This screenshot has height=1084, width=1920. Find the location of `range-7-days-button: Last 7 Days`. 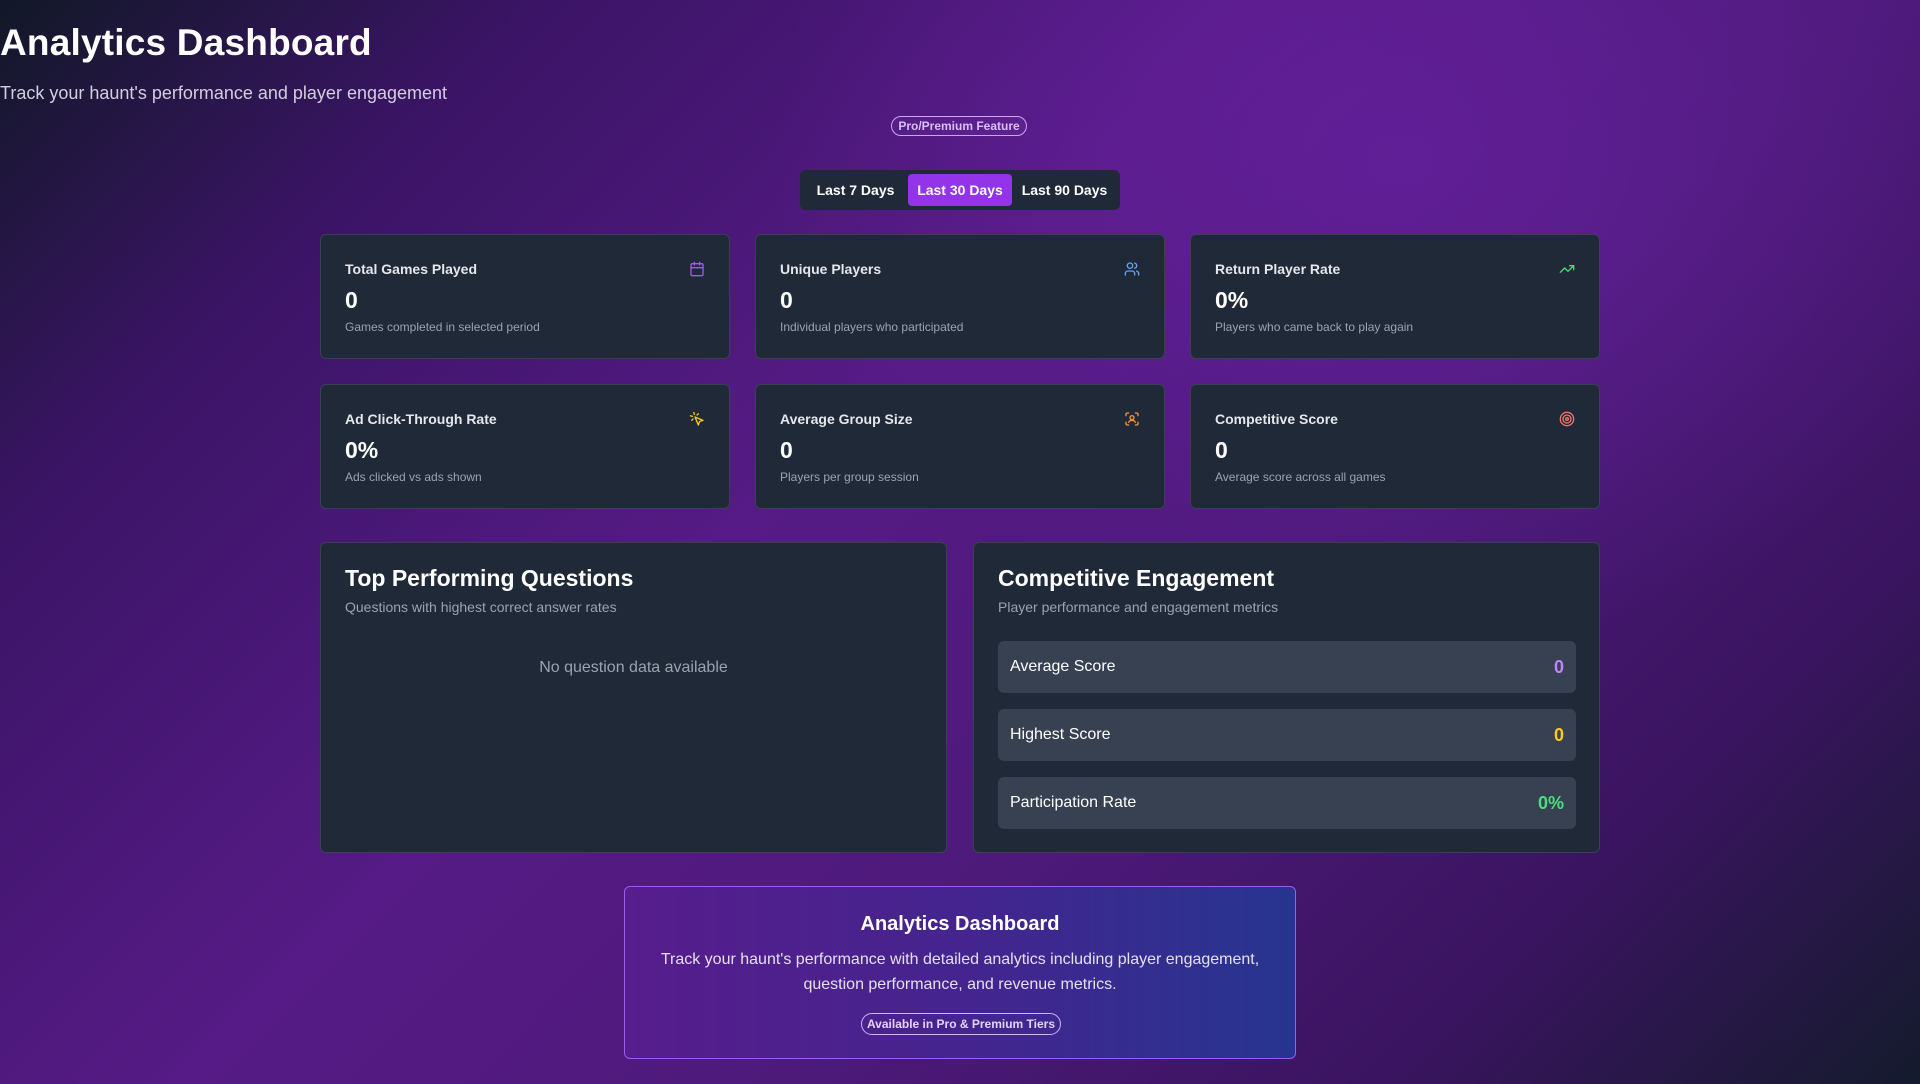

range-7-days-button: Last 7 Days is located at coordinates (855, 190).